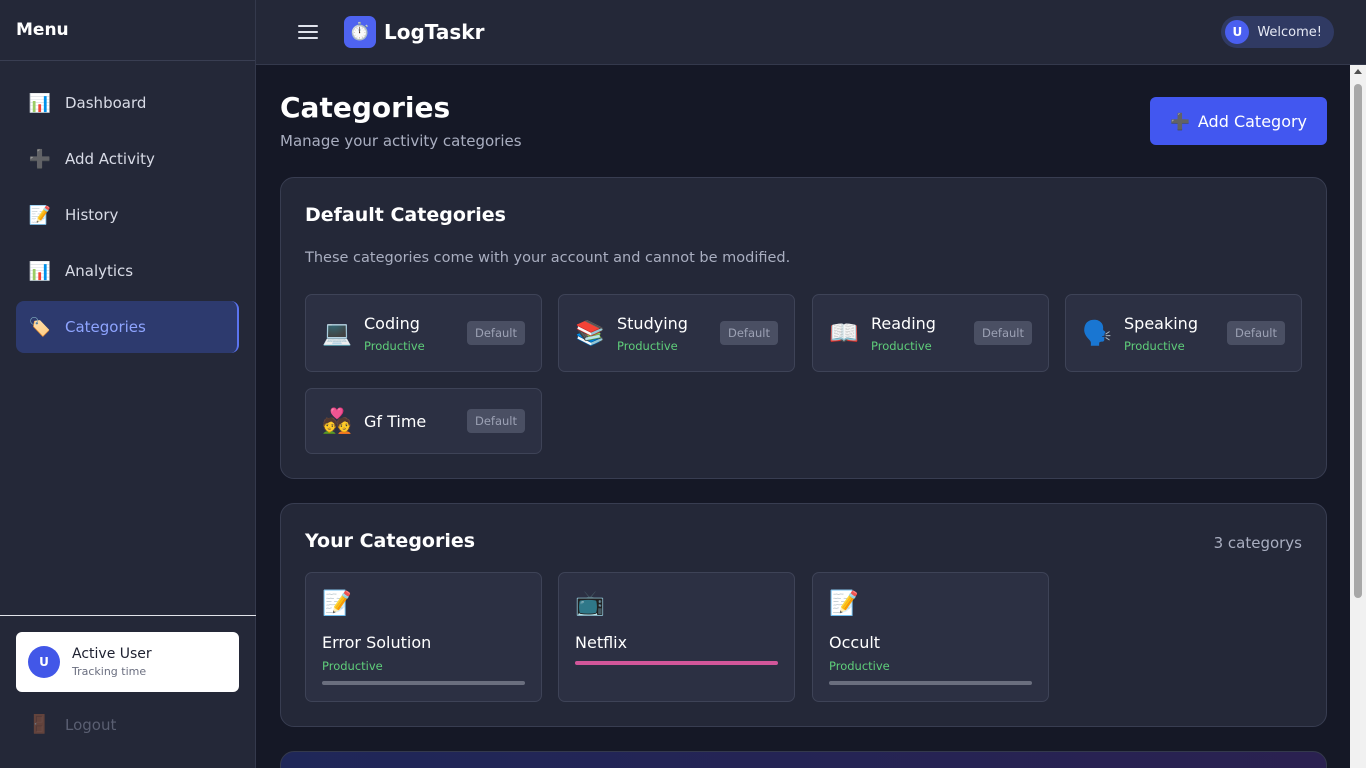  Describe the element at coordinates (855, 642) in the screenshot. I see `category-name: Occult` at that location.